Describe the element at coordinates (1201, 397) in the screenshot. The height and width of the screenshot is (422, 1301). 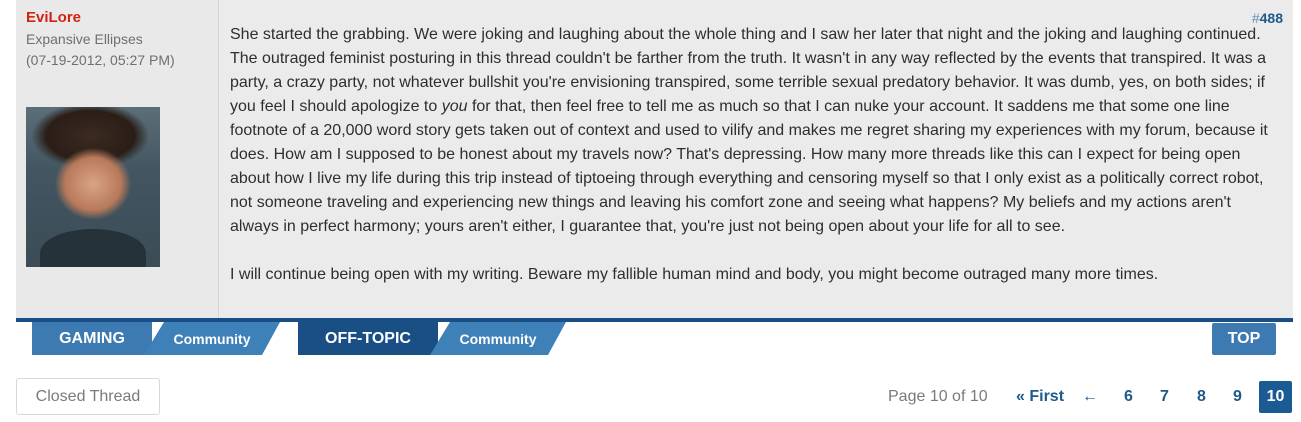
I see `page-link-8: 8` at that location.